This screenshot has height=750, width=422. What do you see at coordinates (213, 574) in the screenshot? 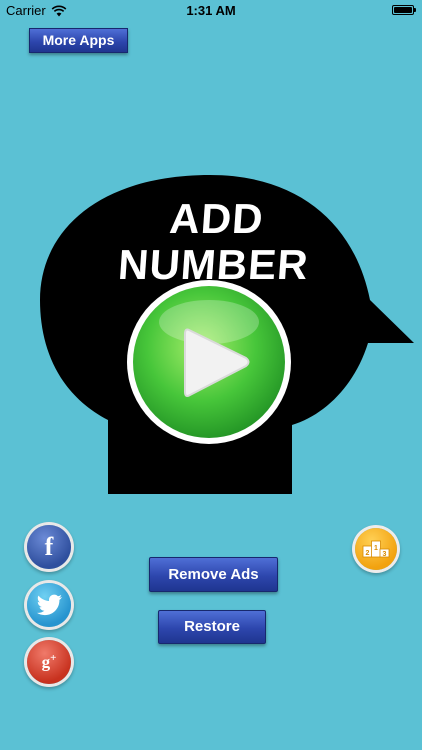
I see `remove-ads-button: Remove Ads` at bounding box center [213, 574].